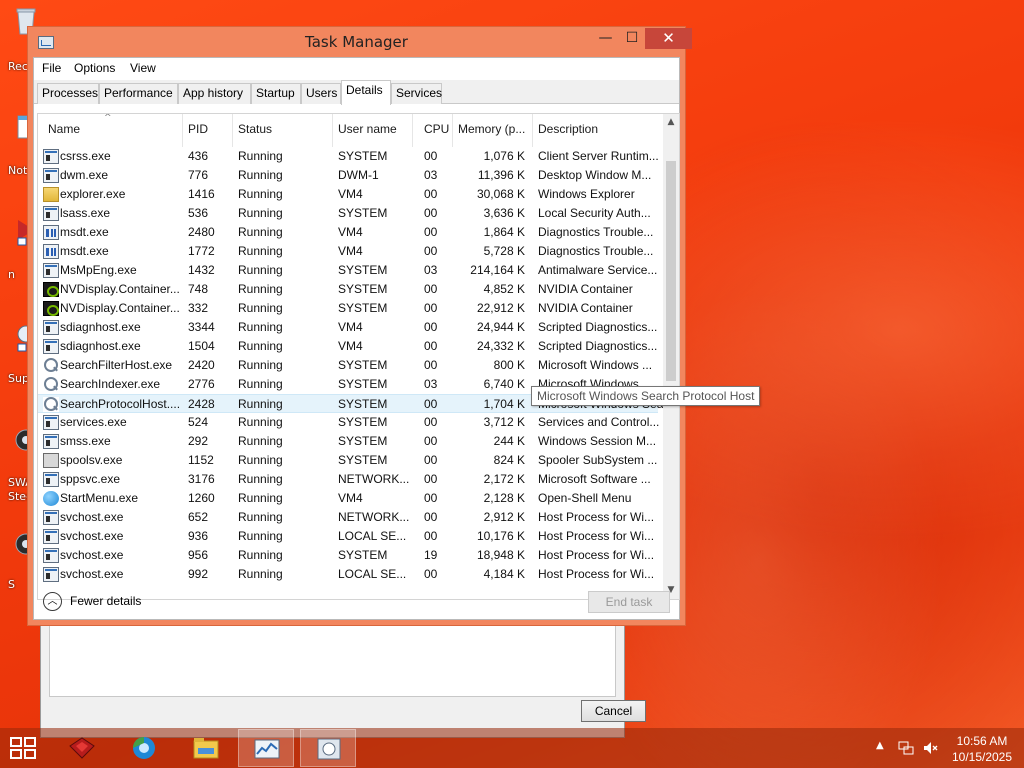 This screenshot has height=768, width=1024. I want to click on column-header-status: Status, so click(255, 129).